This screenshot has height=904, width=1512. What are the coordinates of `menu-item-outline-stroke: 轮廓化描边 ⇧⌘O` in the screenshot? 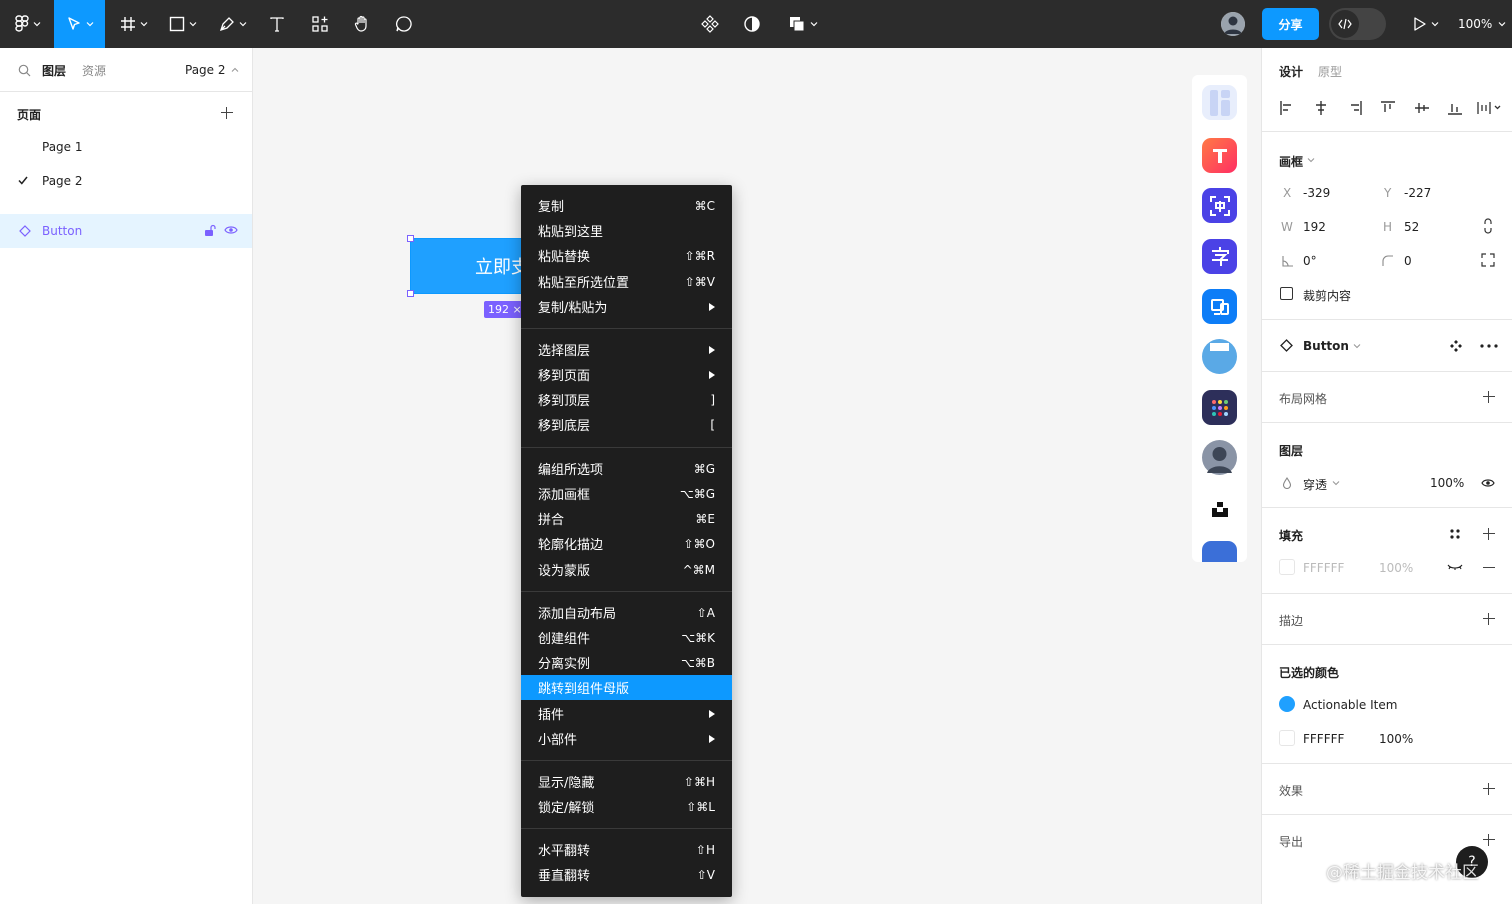 It's located at (626, 543).